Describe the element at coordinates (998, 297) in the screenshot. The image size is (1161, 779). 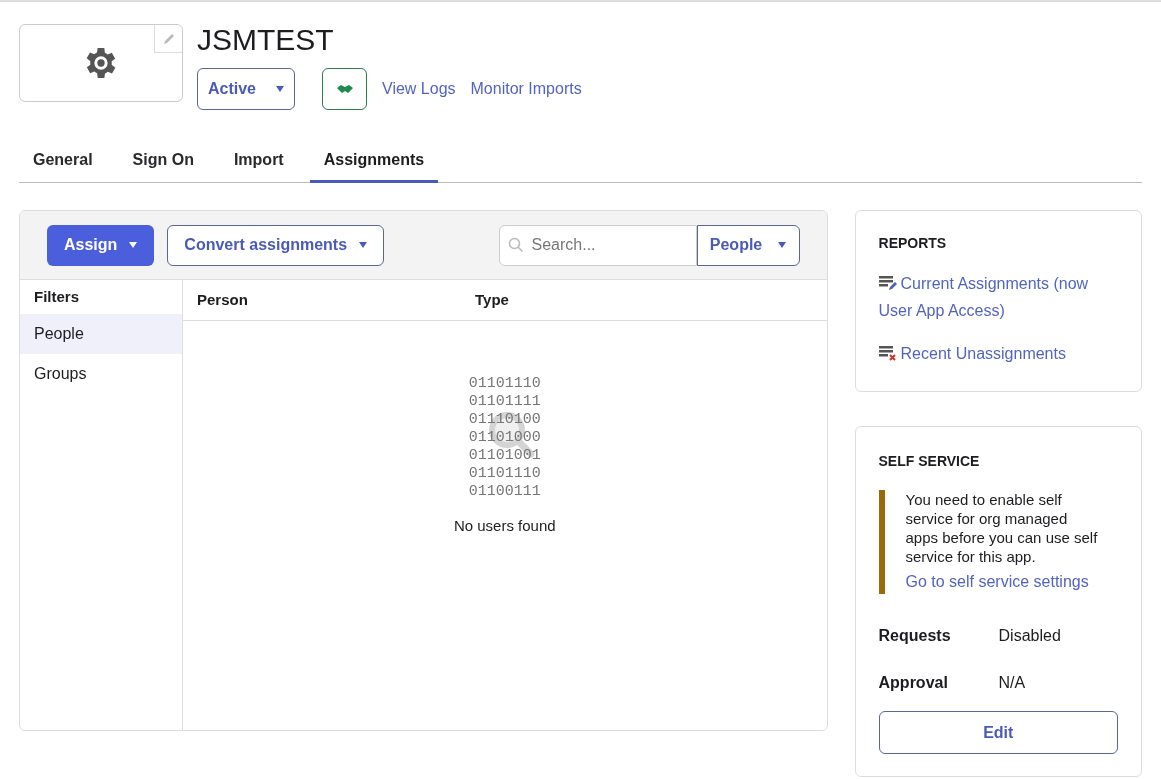
I see `report-link: Current Assignments (now User App Access)` at that location.